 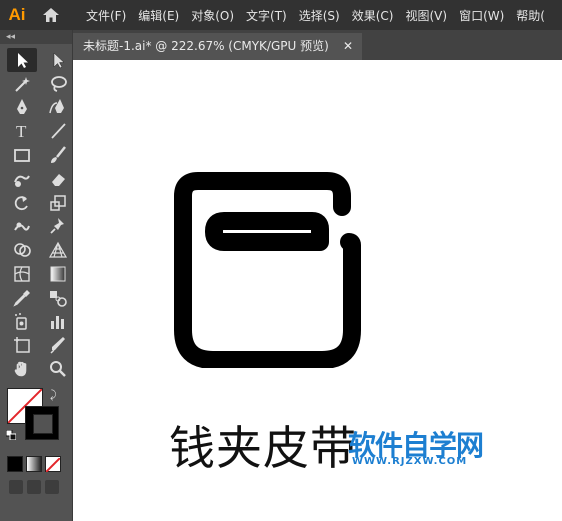 What do you see at coordinates (15, 464) in the screenshot?
I see `color-mode-icon` at bounding box center [15, 464].